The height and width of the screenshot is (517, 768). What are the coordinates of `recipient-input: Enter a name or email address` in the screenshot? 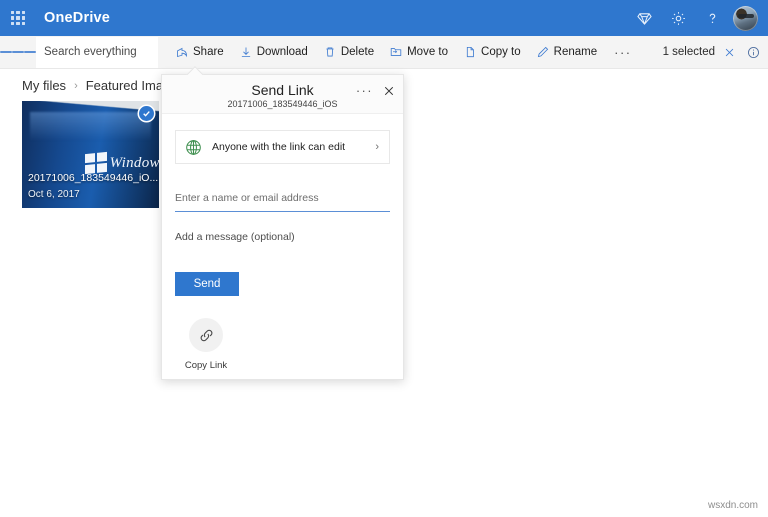 It's located at (282, 200).